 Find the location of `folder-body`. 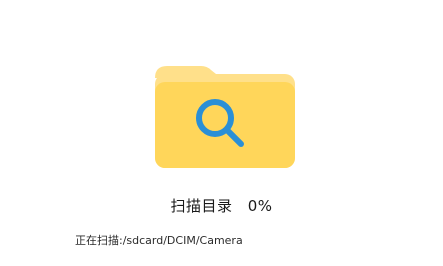

folder-body is located at coordinates (225, 125).